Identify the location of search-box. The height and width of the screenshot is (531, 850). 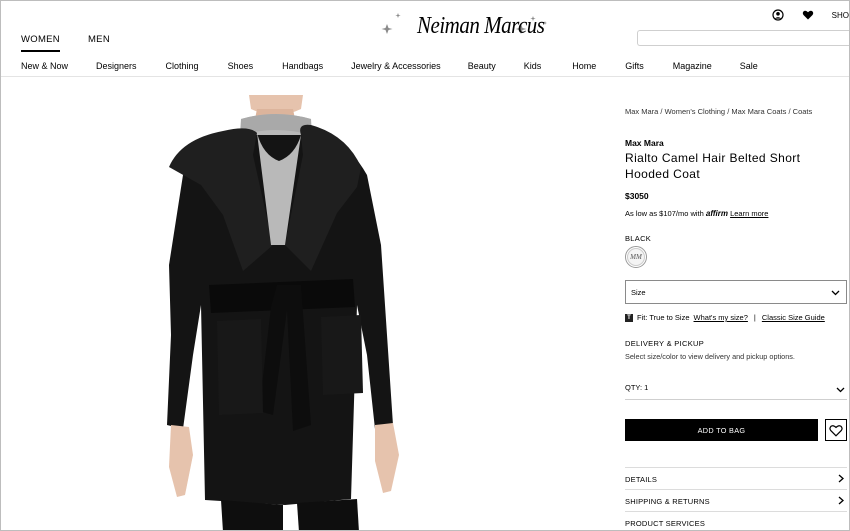
(743, 39).